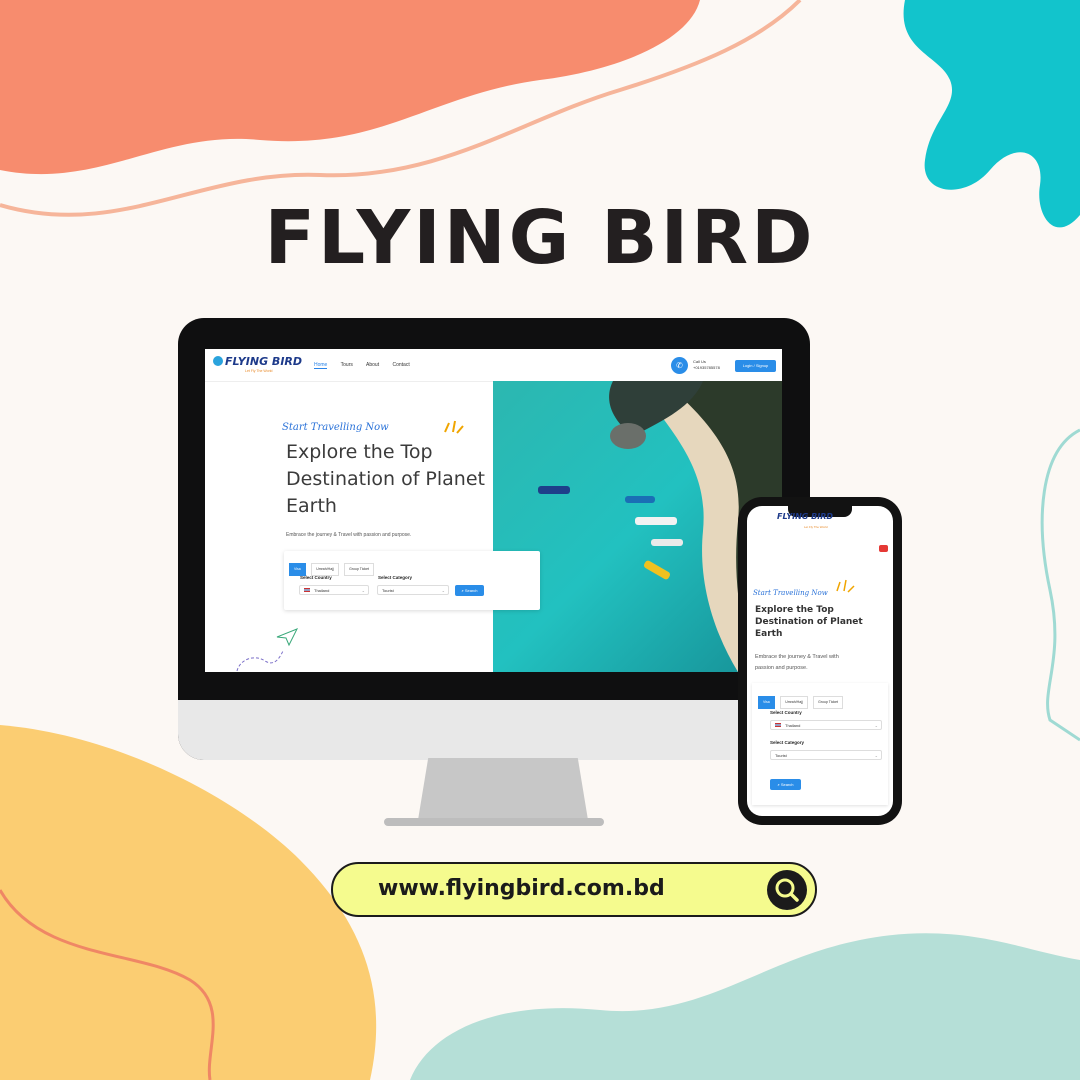 Image resolution: width=1080 pixels, height=1080 pixels. Describe the element at coordinates (787, 742) in the screenshot. I see `mobile-category-label: Select Category` at that location.